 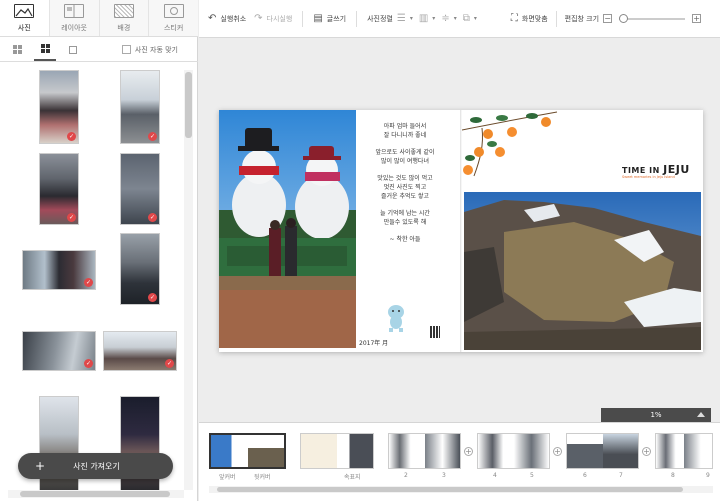 I want to click on textbox-button: ▤ 글쓰기, so click(x=329, y=18).